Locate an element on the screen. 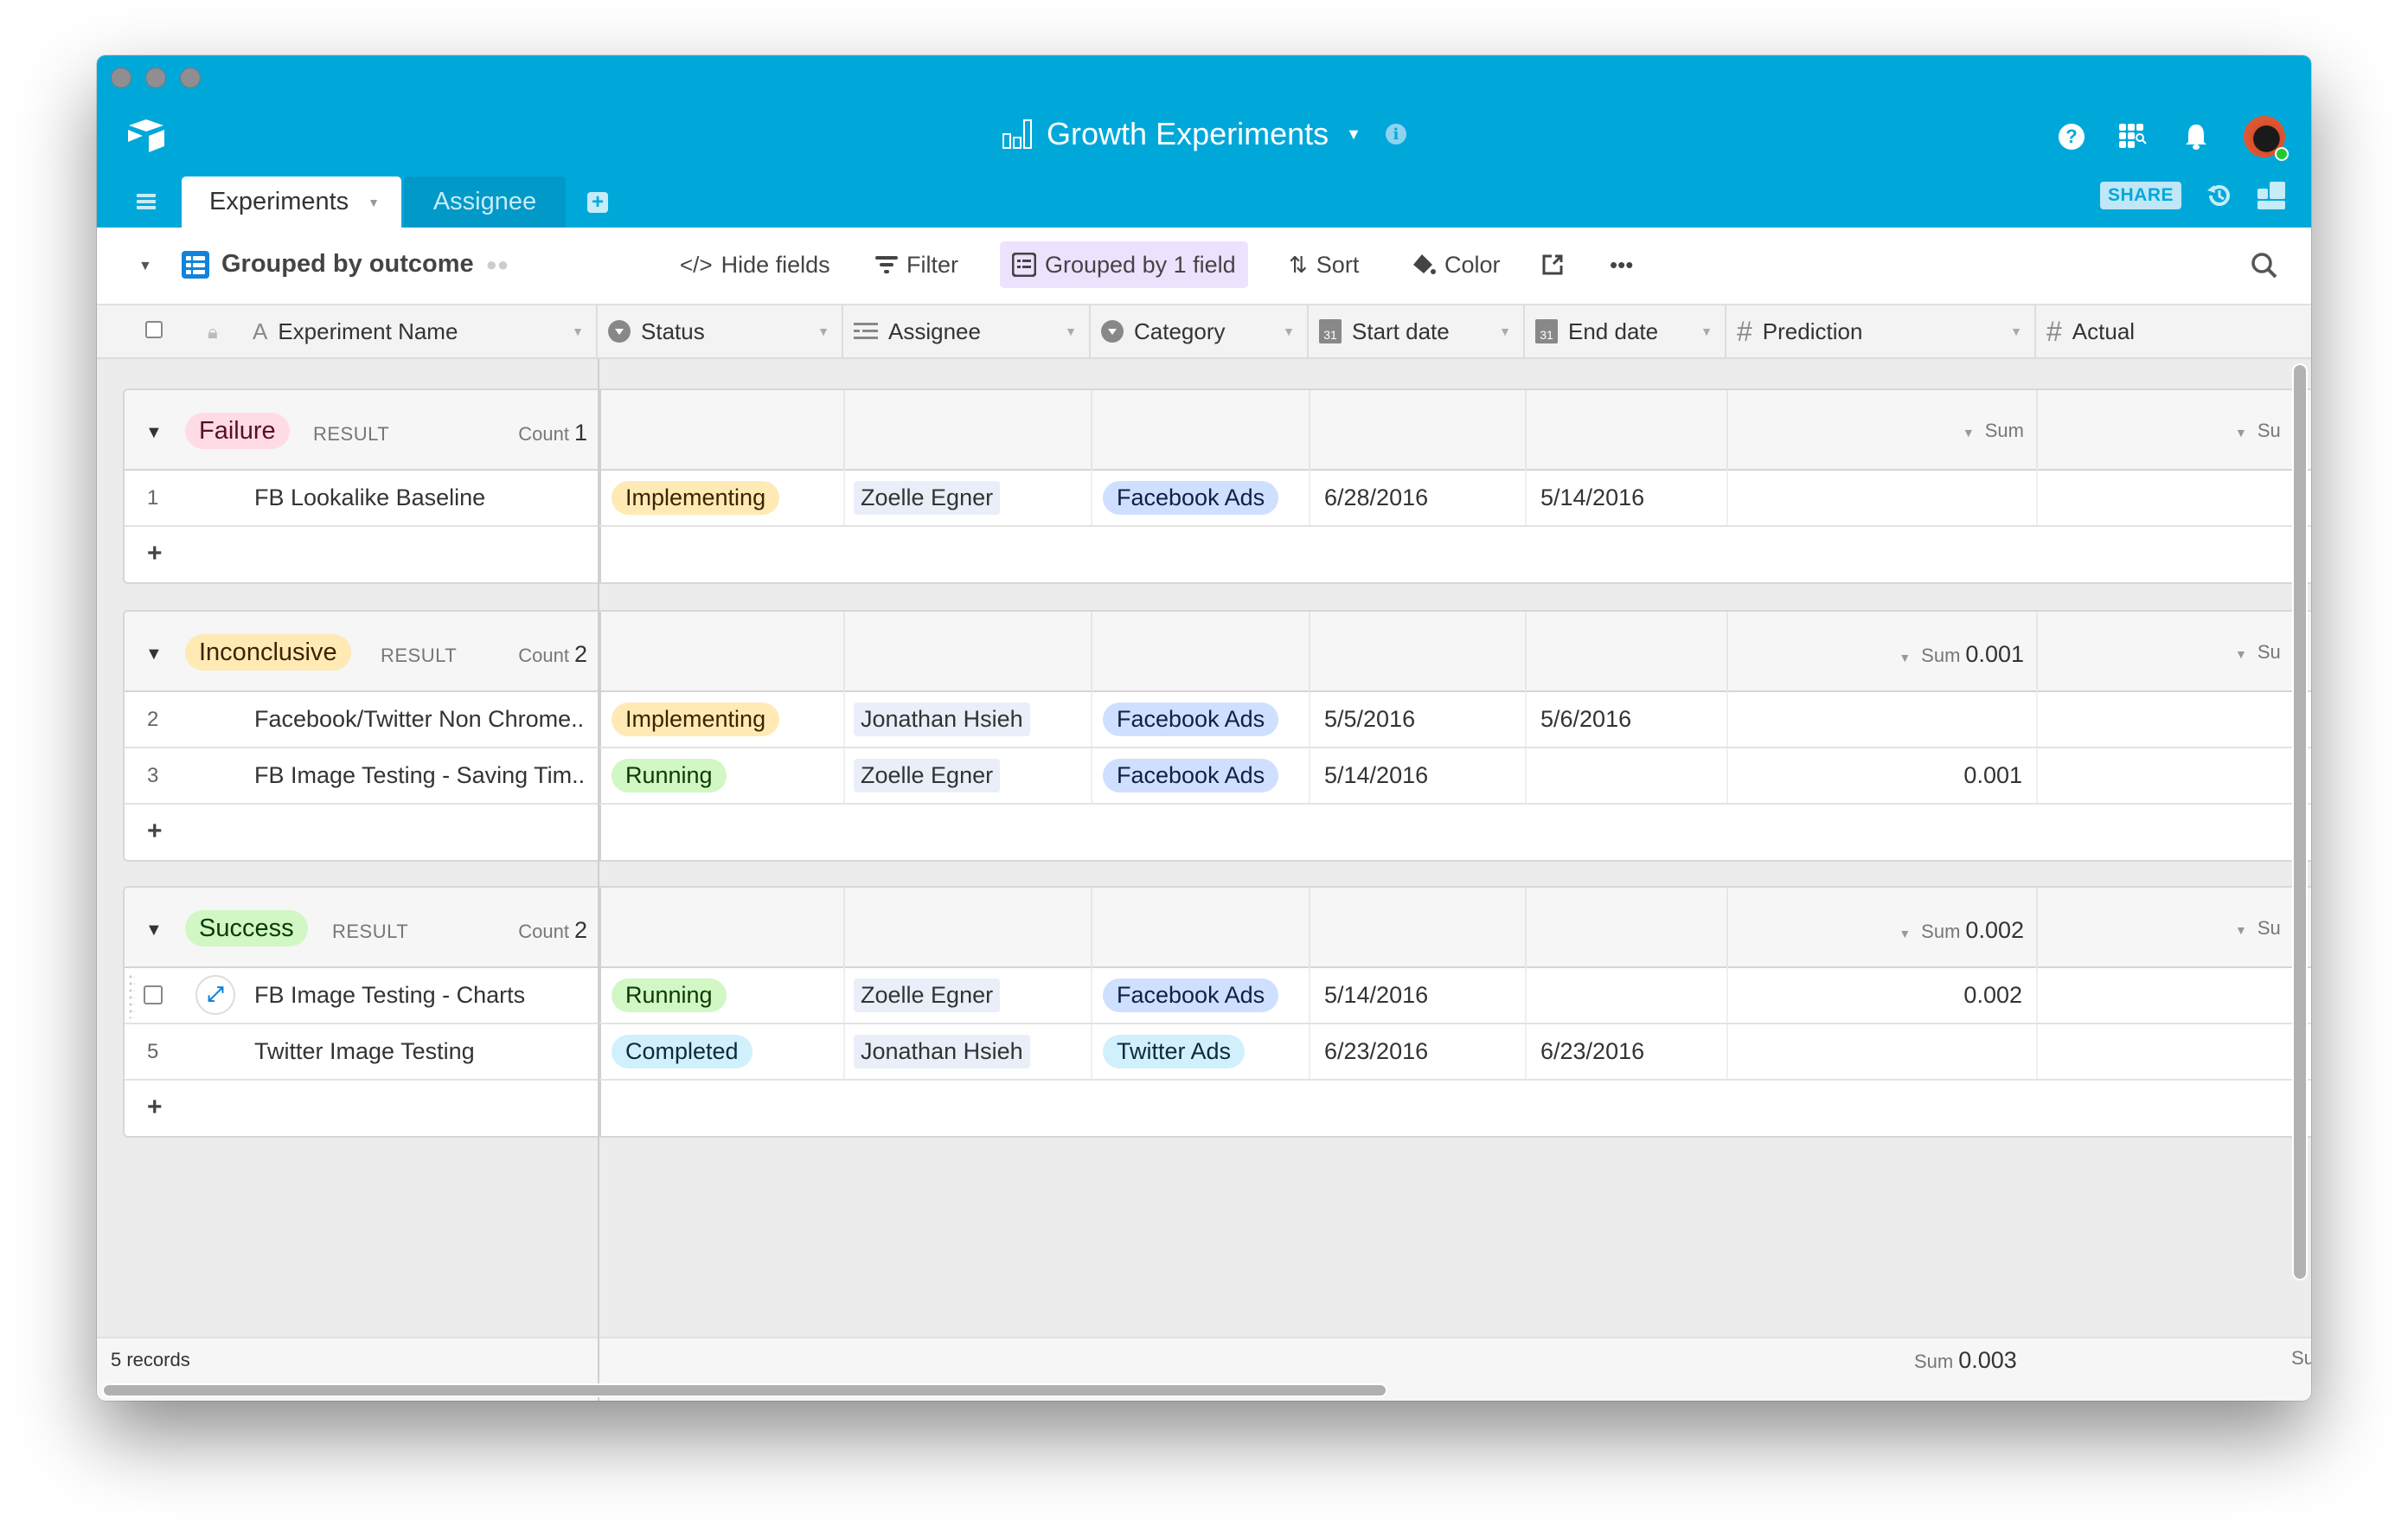  notifications-button is located at coordinates (2196, 136).